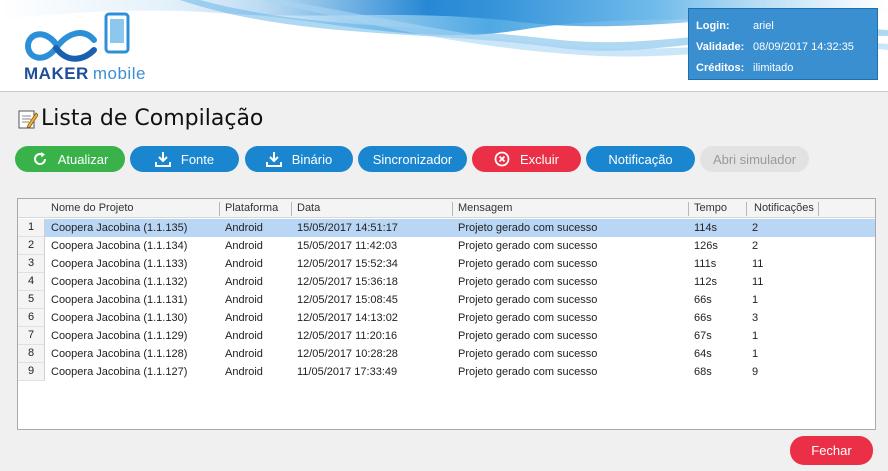 Image resolution: width=888 pixels, height=471 pixels. What do you see at coordinates (539, 159) in the screenshot?
I see `excluir-label: Excluir` at bounding box center [539, 159].